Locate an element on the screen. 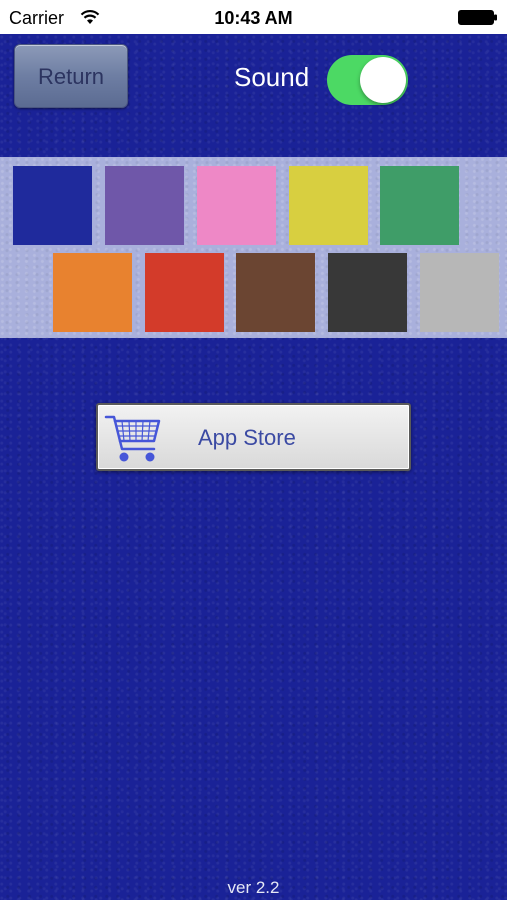 The height and width of the screenshot is (900, 507). status-bar: Carrier 10:43 AM is located at coordinates (253, 17).